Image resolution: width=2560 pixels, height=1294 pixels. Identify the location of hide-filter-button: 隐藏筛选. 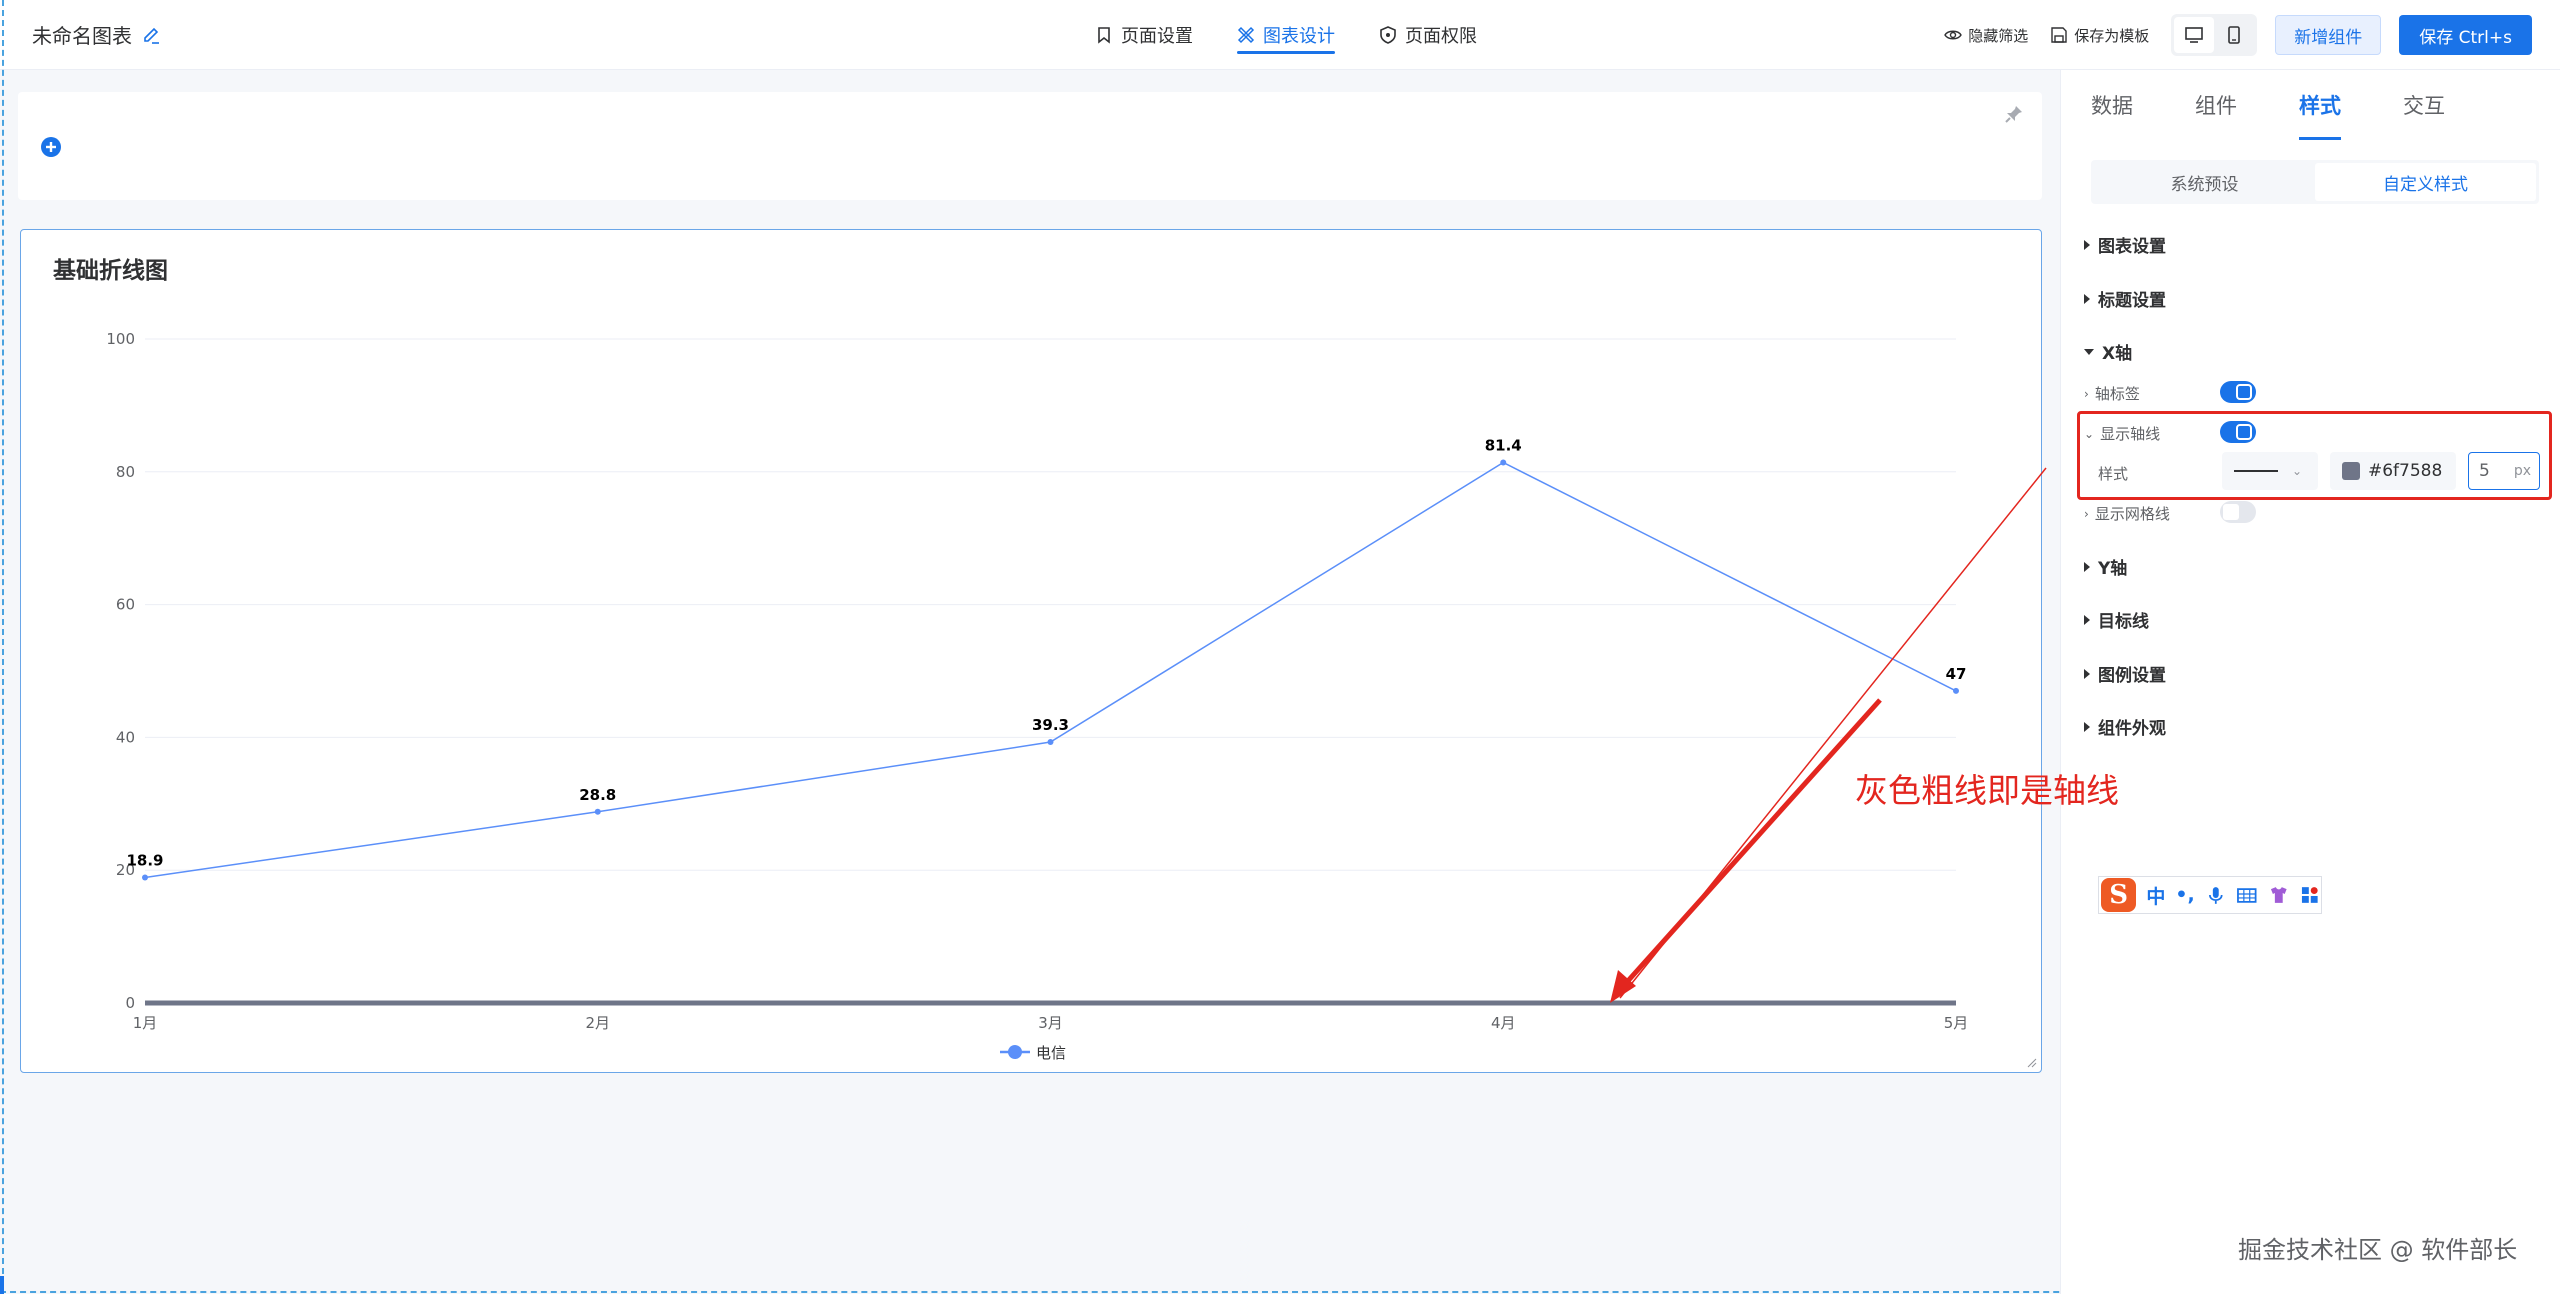
(1986, 35).